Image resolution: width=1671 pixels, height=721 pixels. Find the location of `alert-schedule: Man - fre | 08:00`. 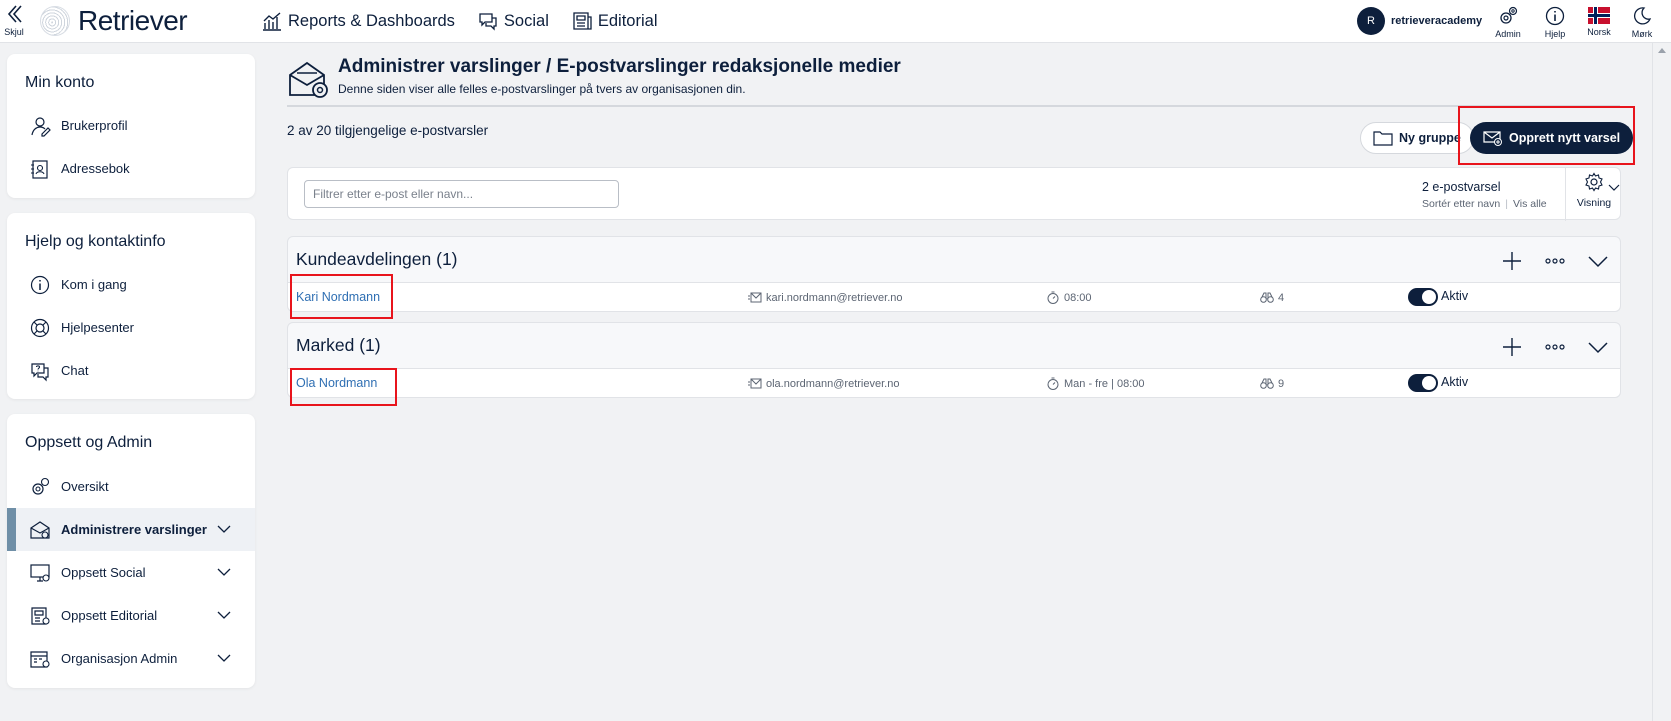

alert-schedule: Man - fre | 08:00 is located at coordinates (1095, 383).